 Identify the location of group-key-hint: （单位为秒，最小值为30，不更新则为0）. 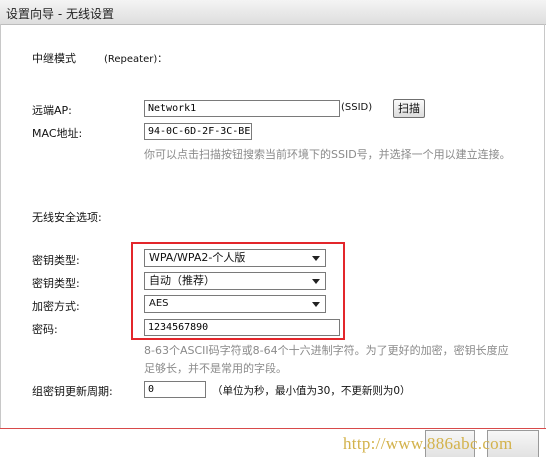
(311, 391).